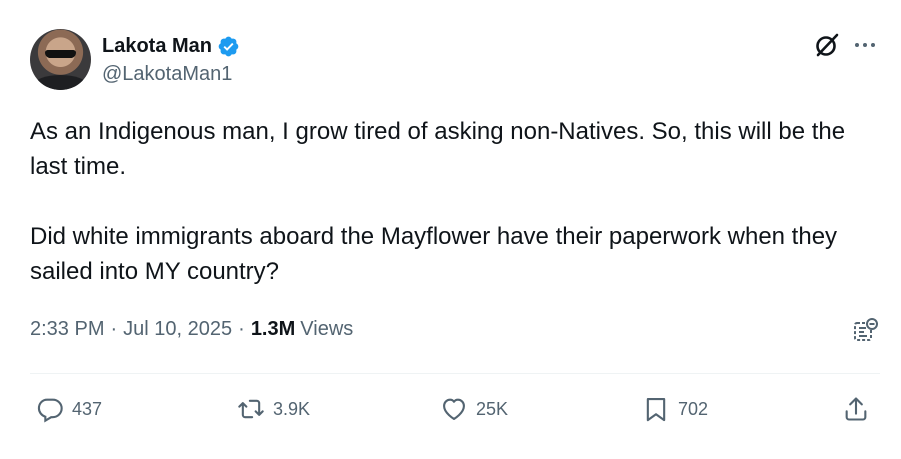 The image size is (901, 459). Describe the element at coordinates (87, 408) in the screenshot. I see `reply-count: 437` at that location.